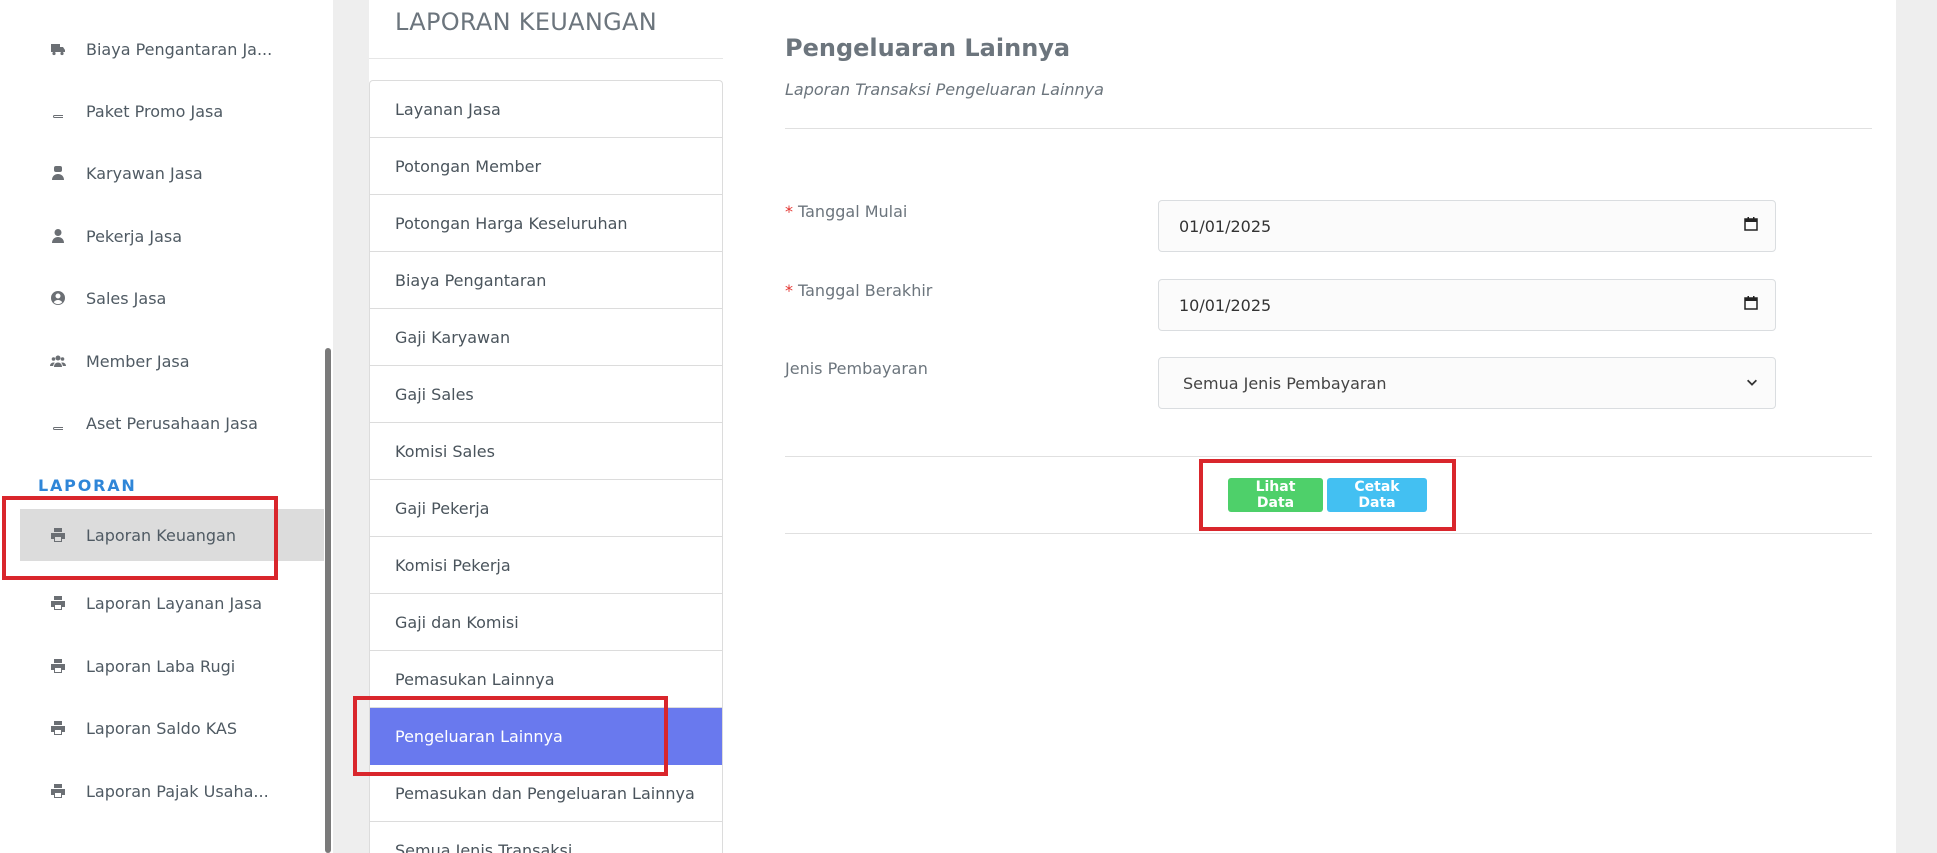 The width and height of the screenshot is (1937, 853). I want to click on report-menu-item: Komisi Pekerja, so click(546, 565).